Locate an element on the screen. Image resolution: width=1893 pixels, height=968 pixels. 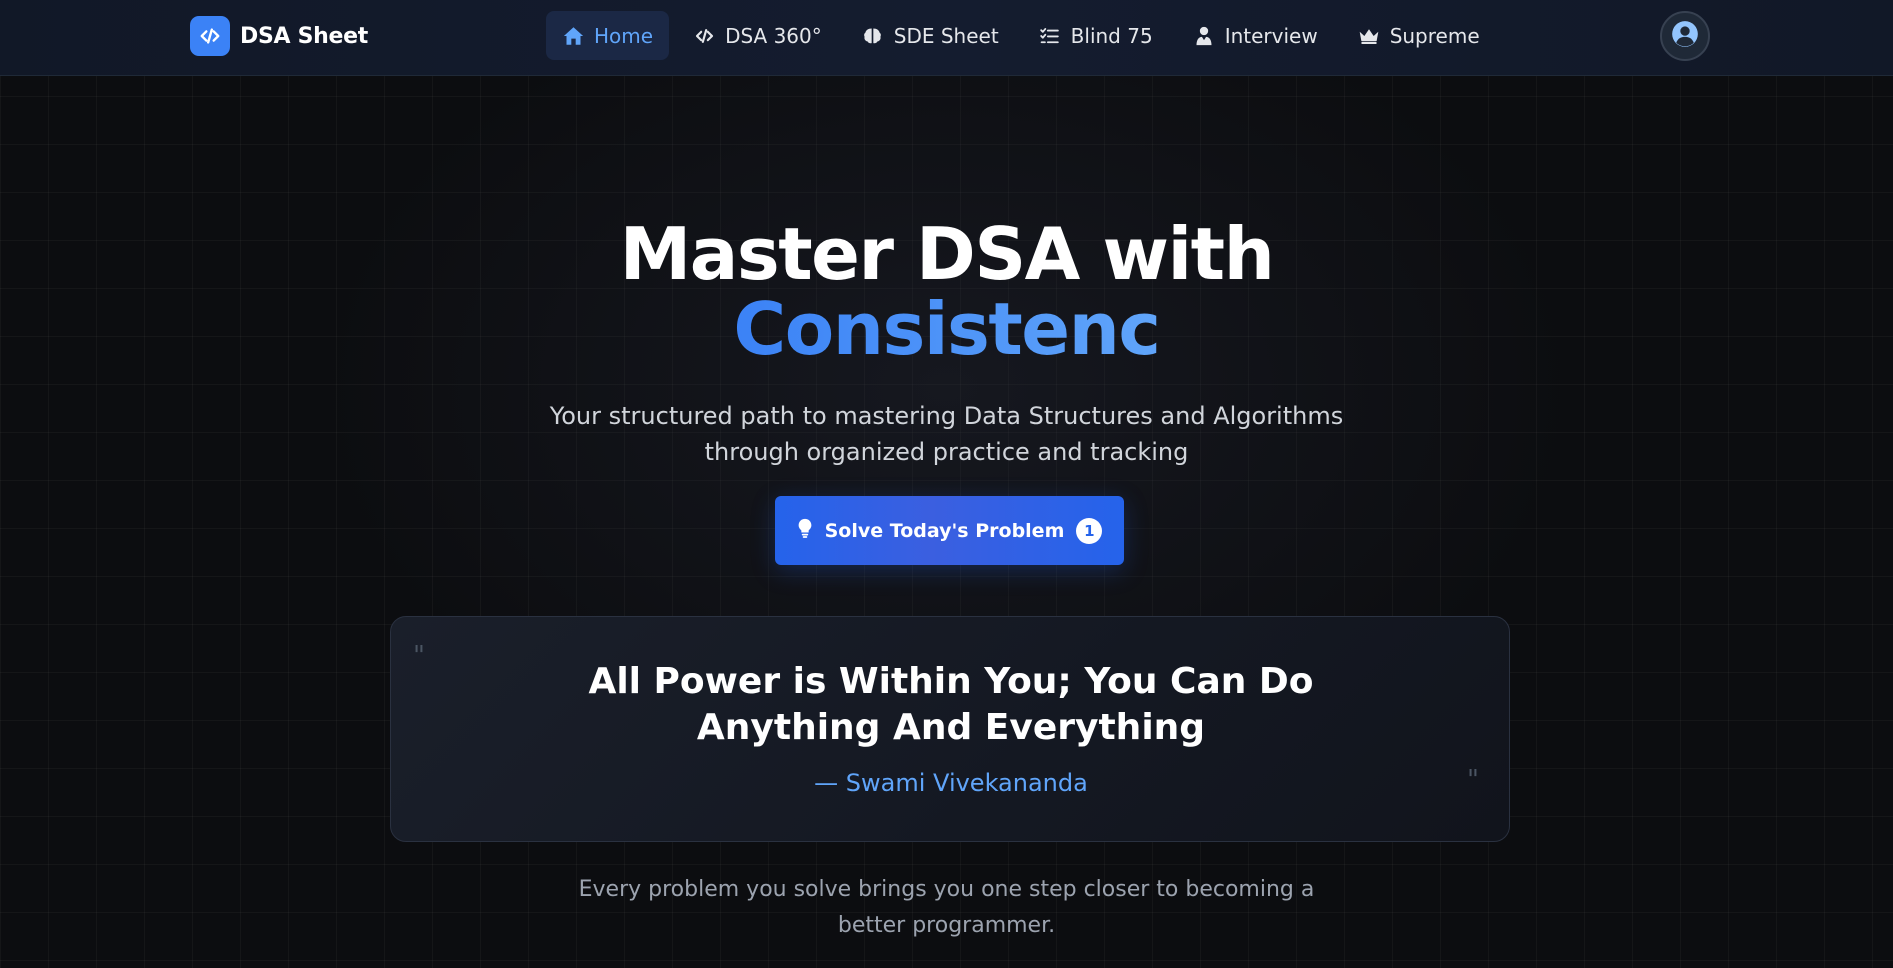
profile-button is located at coordinates (1685, 36).